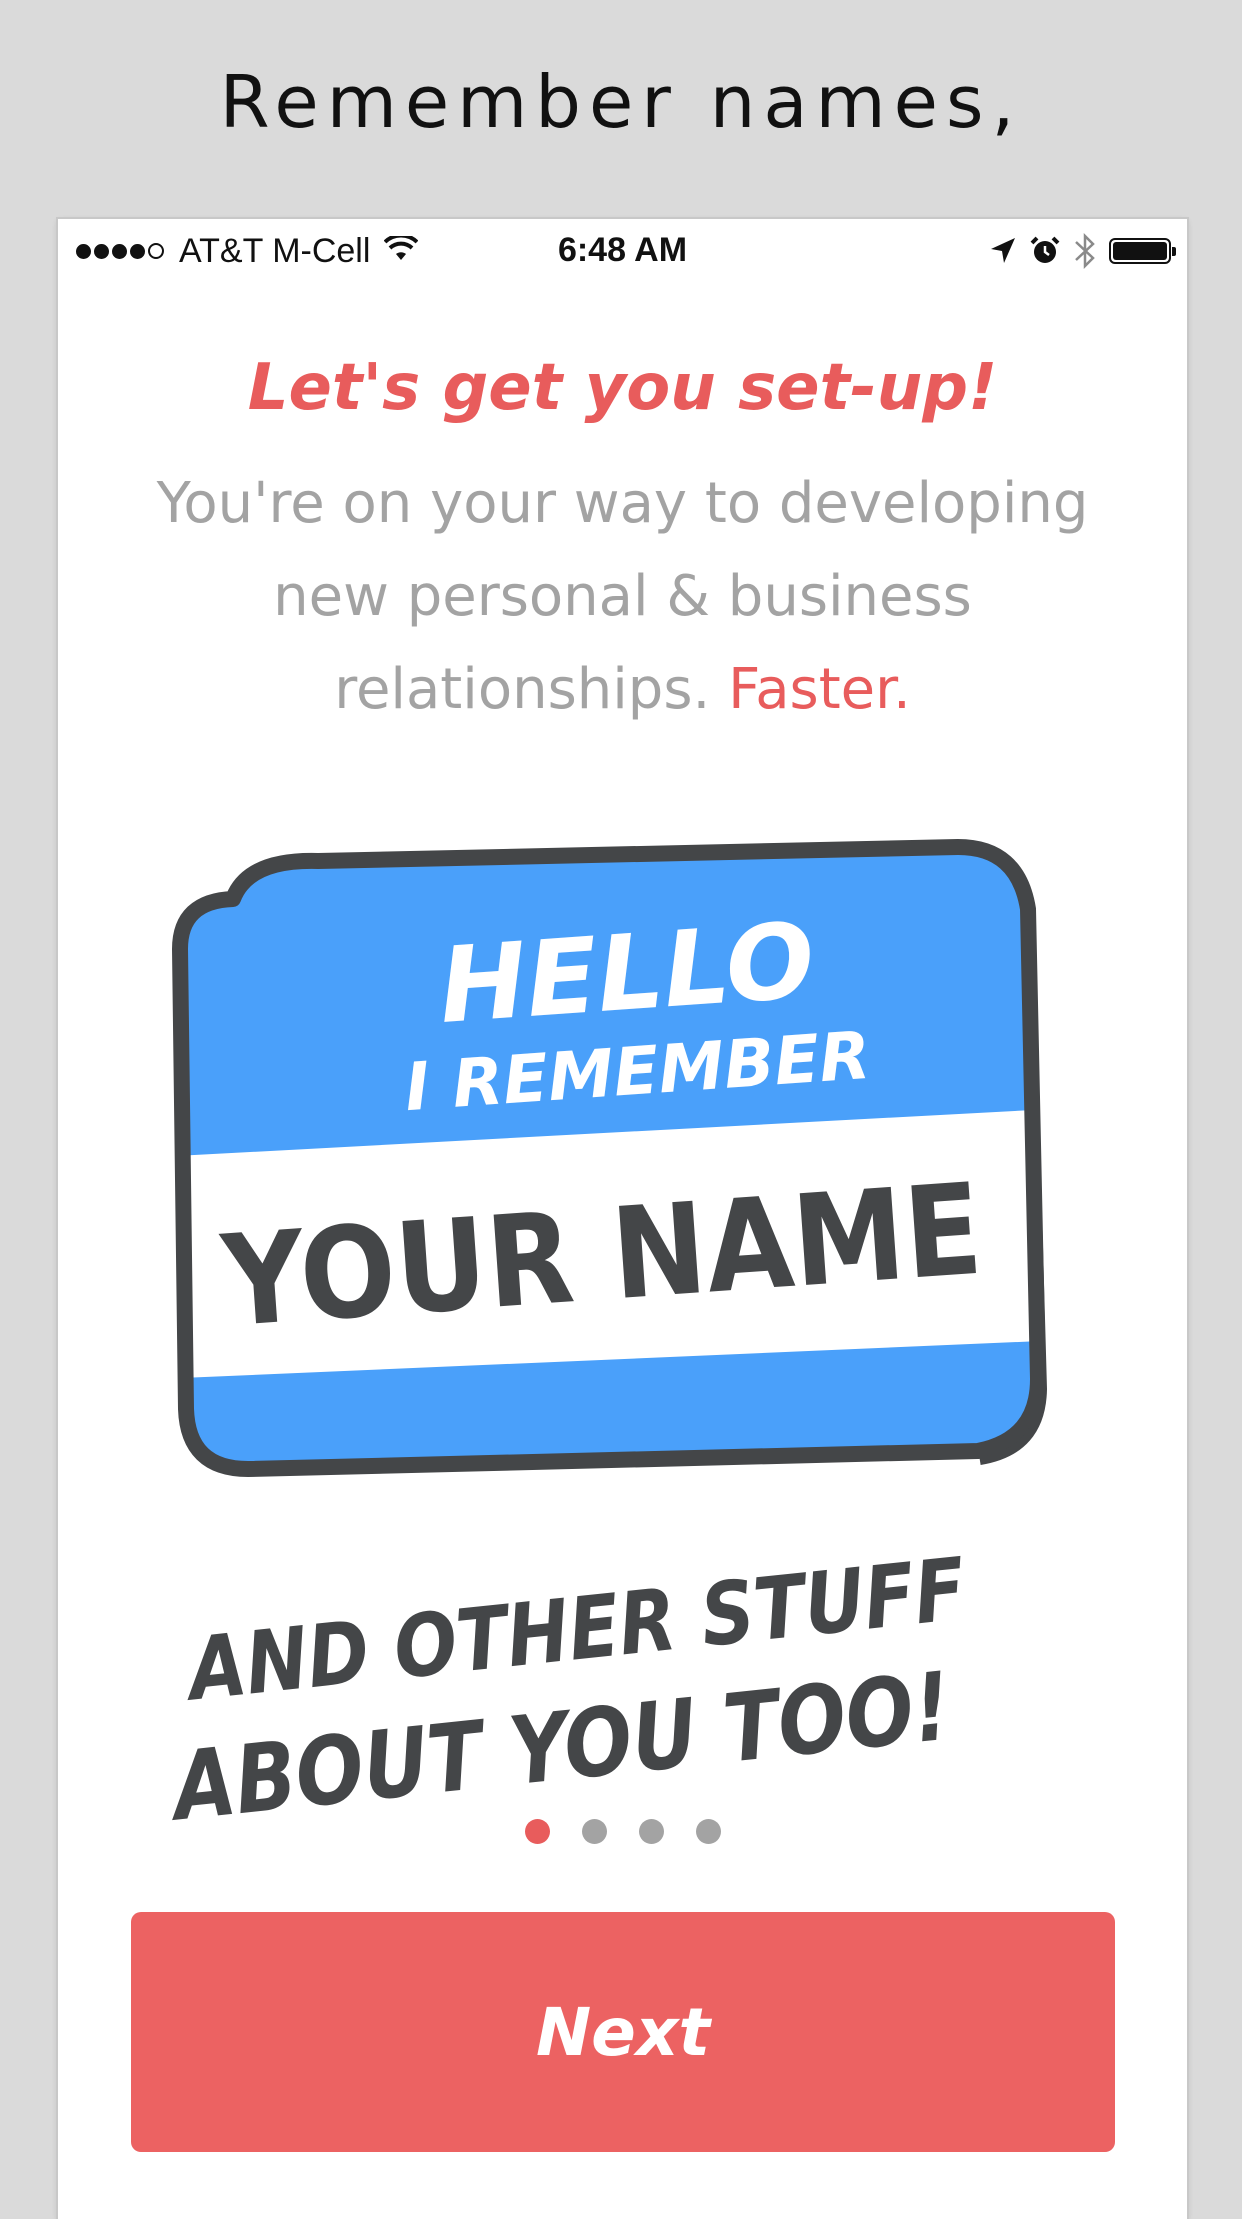  Describe the element at coordinates (622, 251) in the screenshot. I see `status-bar: AT&T M-Cell 6:48 AM` at that location.